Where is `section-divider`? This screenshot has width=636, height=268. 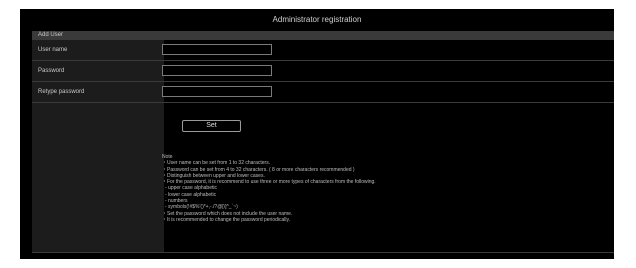
section-divider is located at coordinates (323, 252).